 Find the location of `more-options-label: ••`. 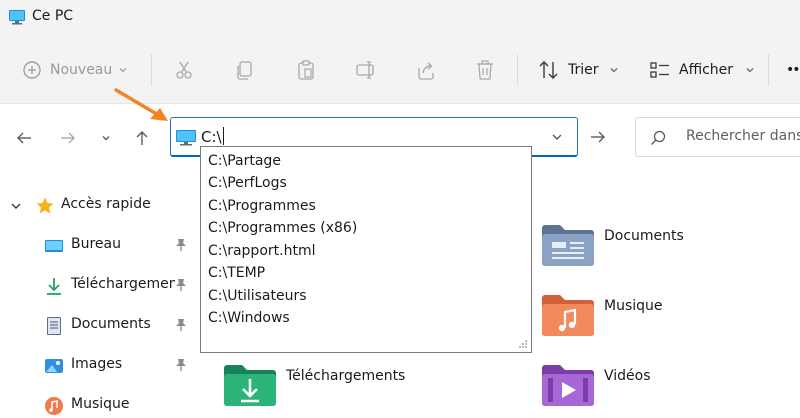

more-options-label: •• is located at coordinates (793, 70).